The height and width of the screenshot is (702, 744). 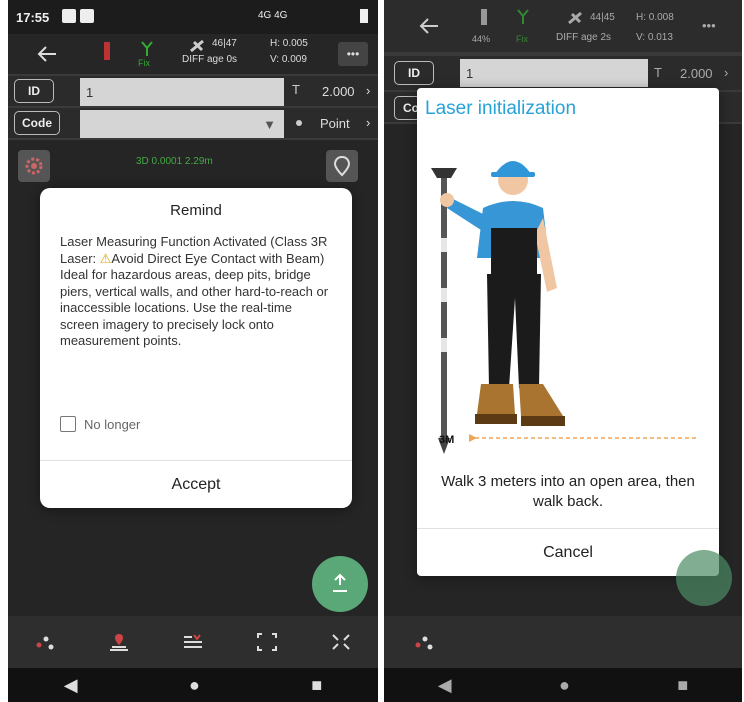 I want to click on location-button, so click(x=342, y=166).